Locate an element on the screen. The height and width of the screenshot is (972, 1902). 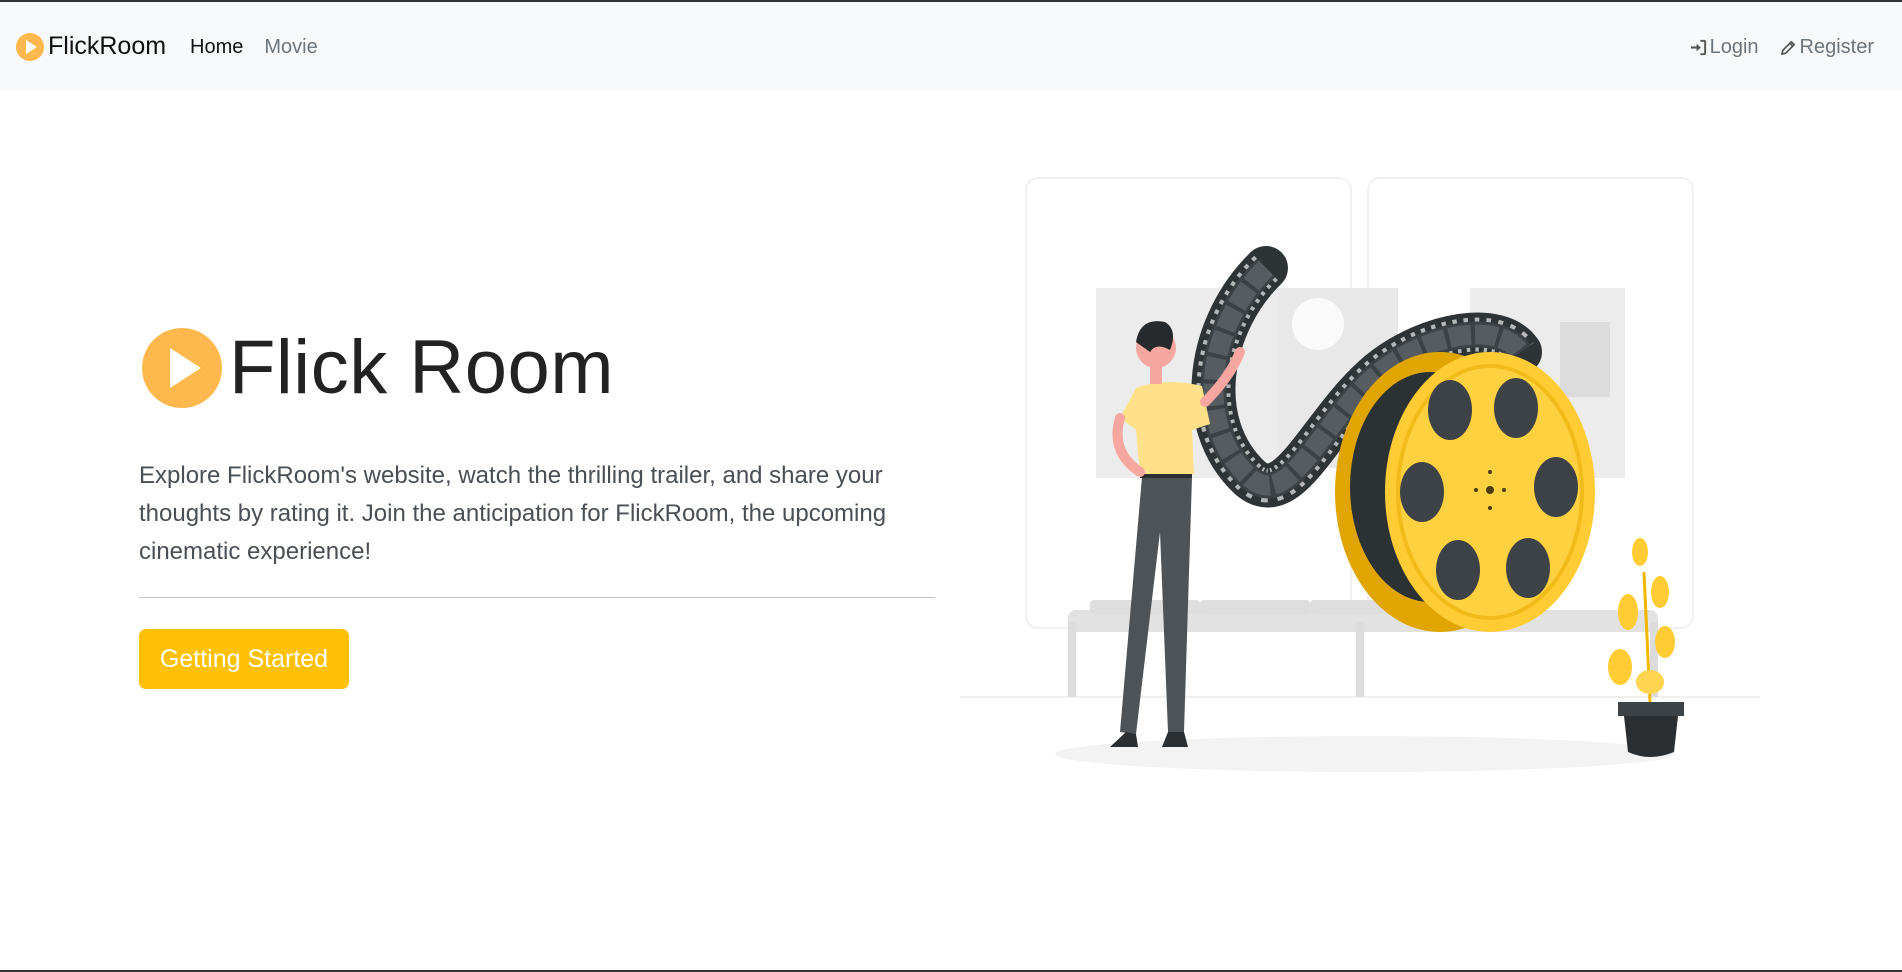
nav-link-home: Home is located at coordinates (216, 47).